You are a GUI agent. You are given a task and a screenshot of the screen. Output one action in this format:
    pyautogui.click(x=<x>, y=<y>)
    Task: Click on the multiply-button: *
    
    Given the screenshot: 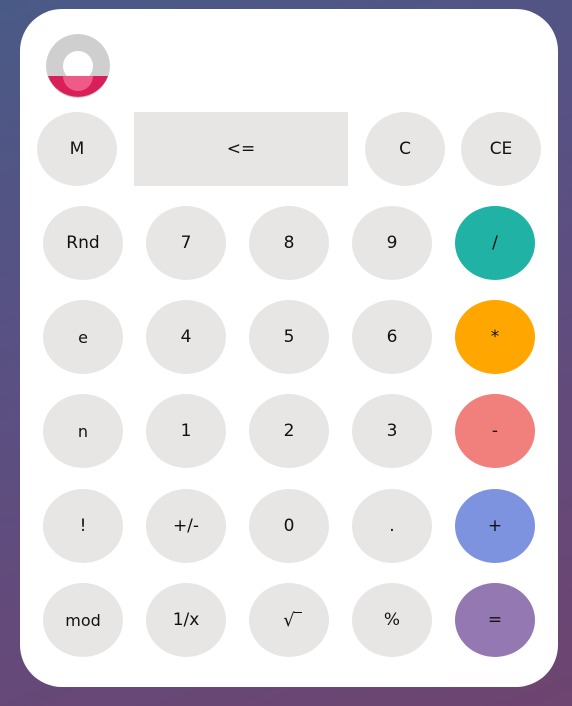 What is the action you would take?
    pyautogui.click(x=495, y=337)
    